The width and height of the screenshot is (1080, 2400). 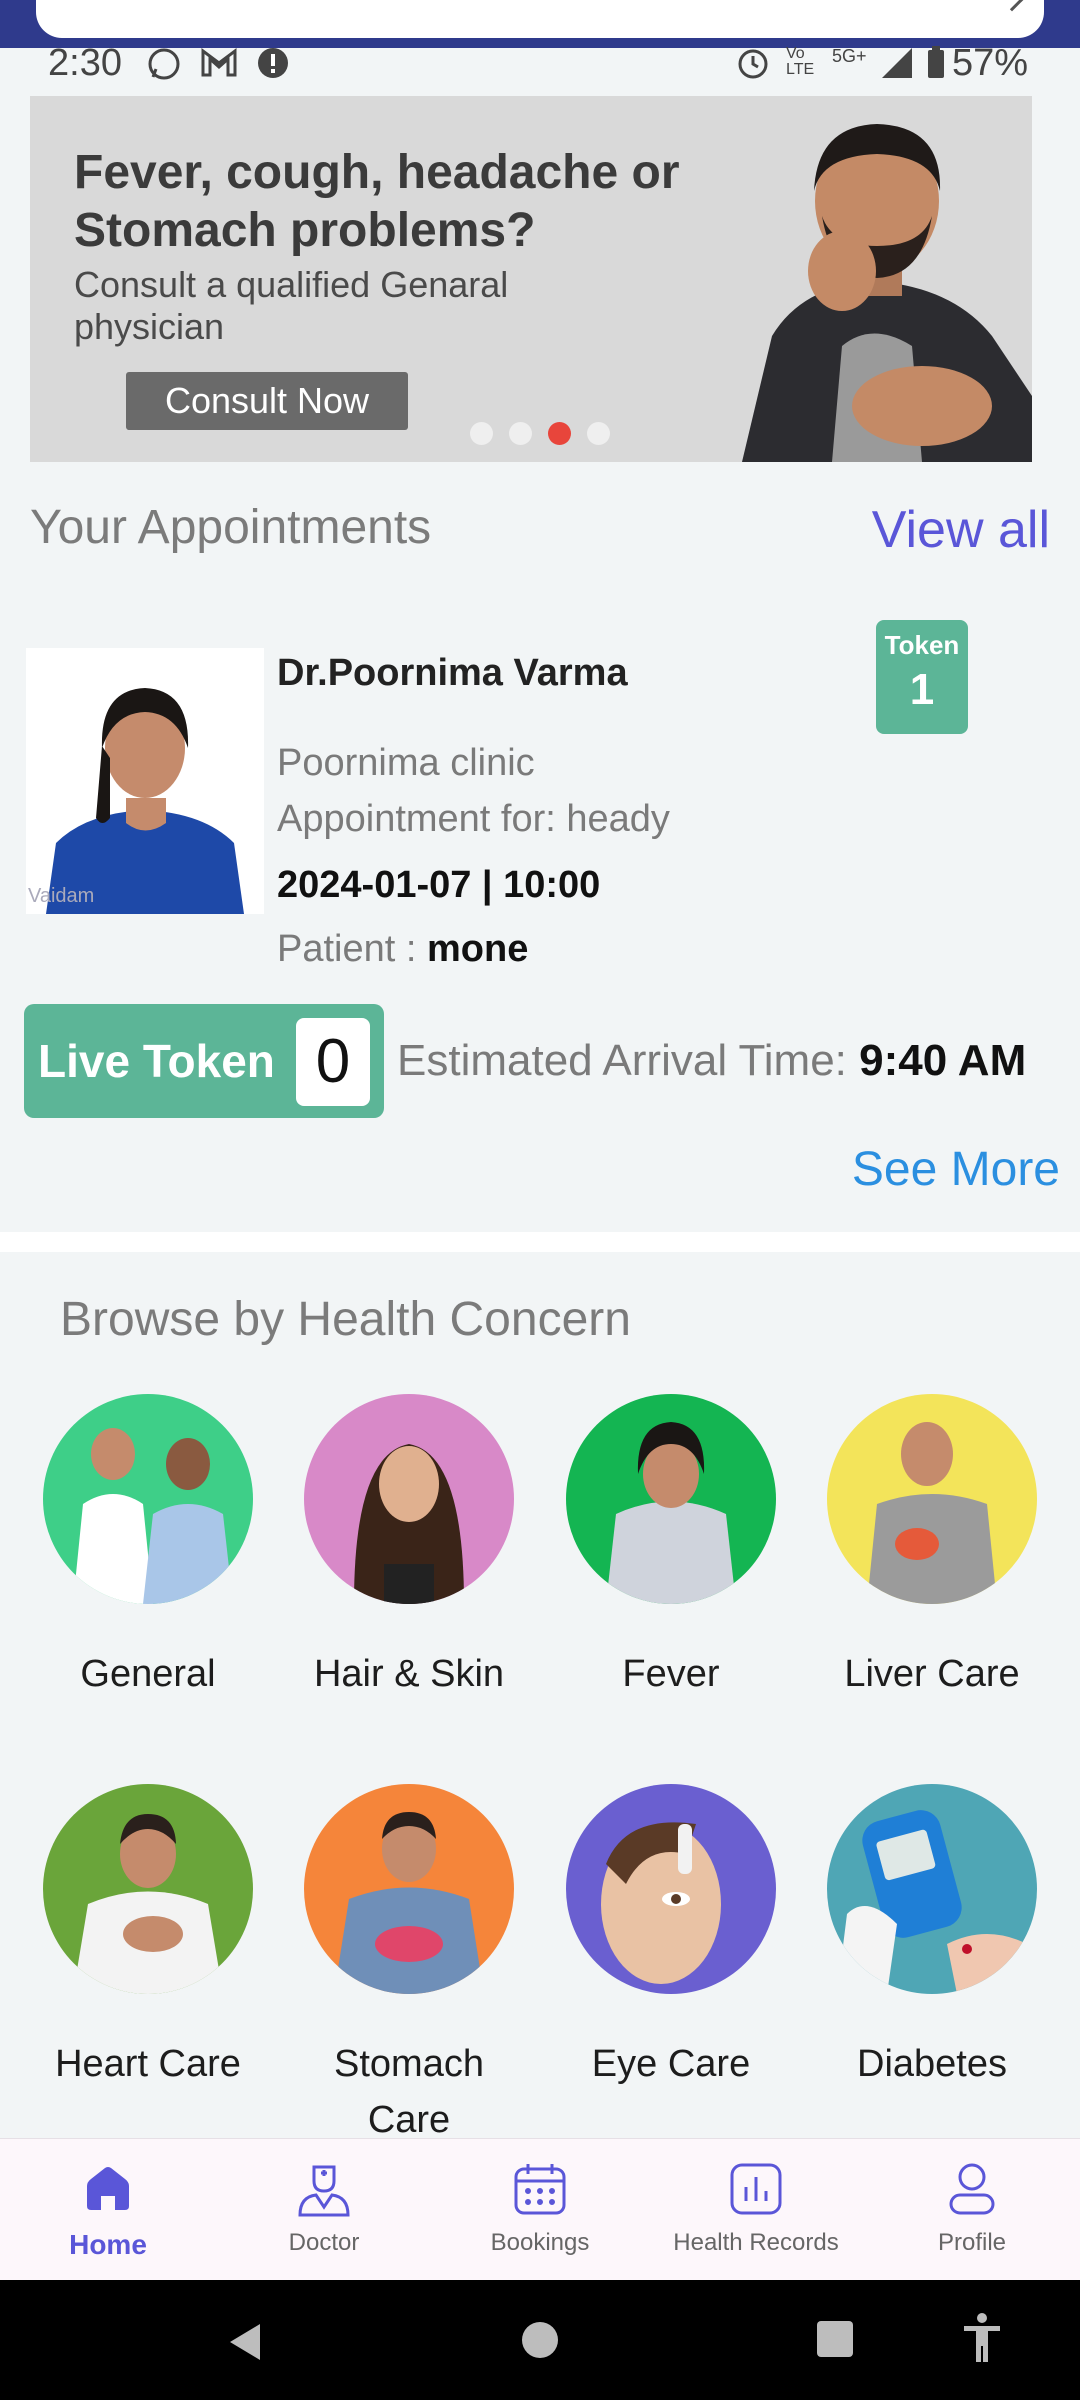 I want to click on appointment-datetime: 2024-01-07 | 10:00, so click(x=439, y=885).